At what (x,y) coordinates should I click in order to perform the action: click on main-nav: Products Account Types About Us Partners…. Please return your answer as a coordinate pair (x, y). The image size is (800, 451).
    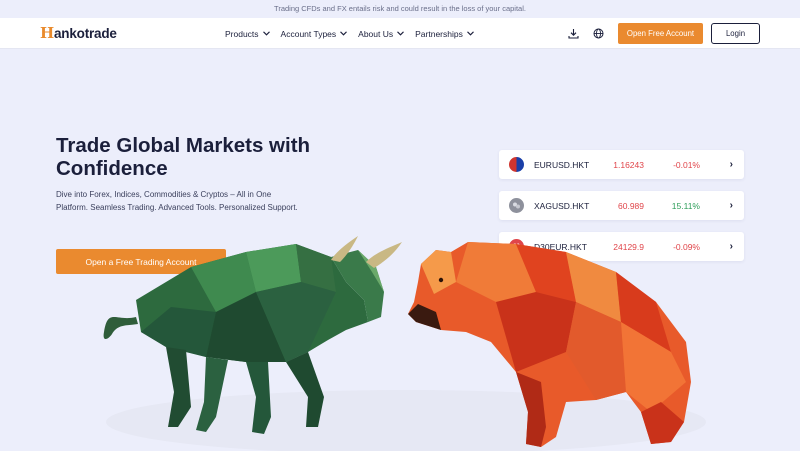
    Looking at the image, I should click on (349, 33).